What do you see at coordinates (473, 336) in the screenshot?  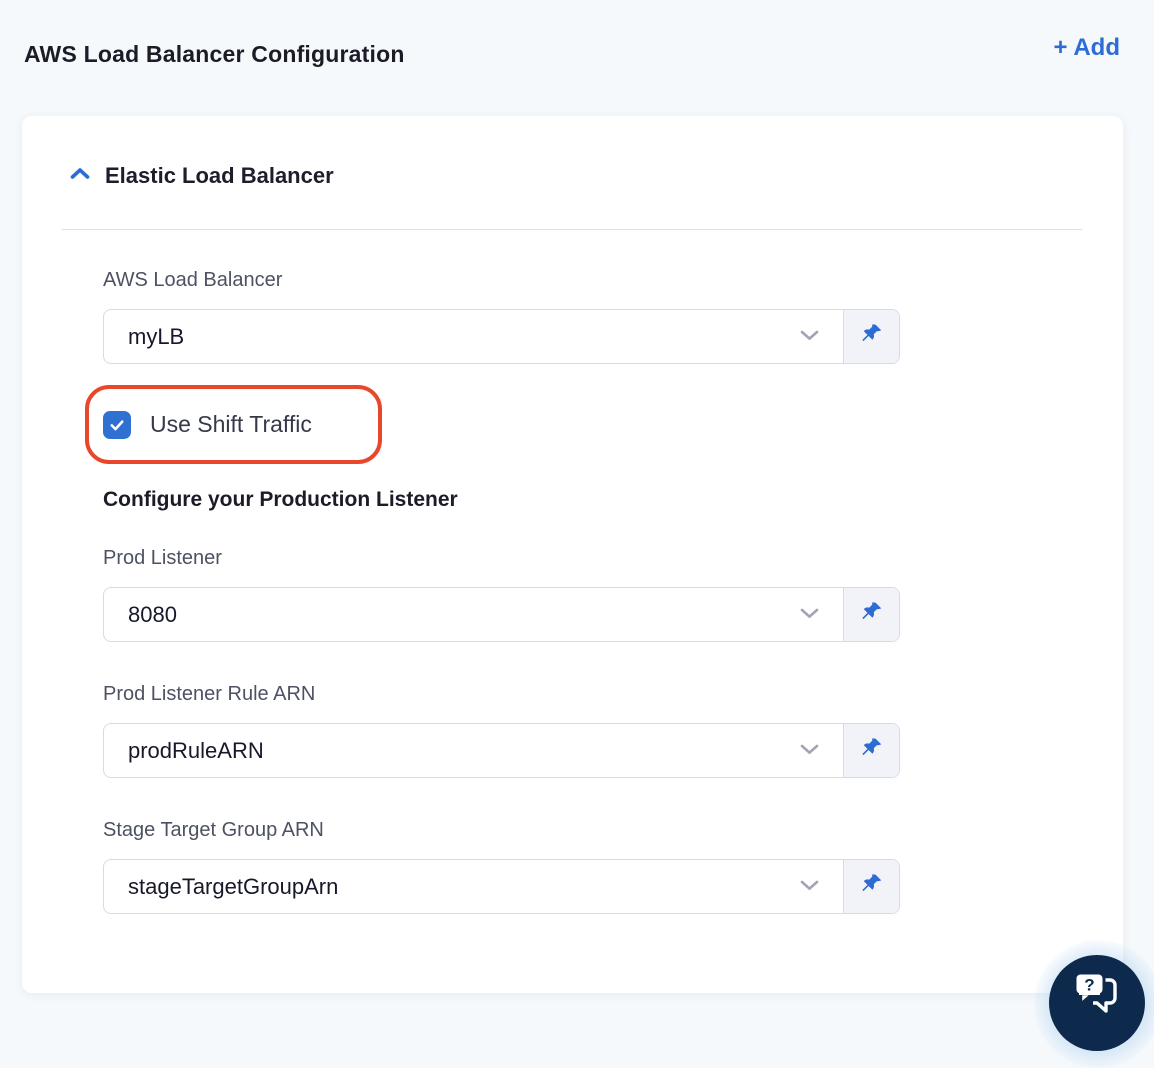 I see `aws-load-balancer-input: myLB` at bounding box center [473, 336].